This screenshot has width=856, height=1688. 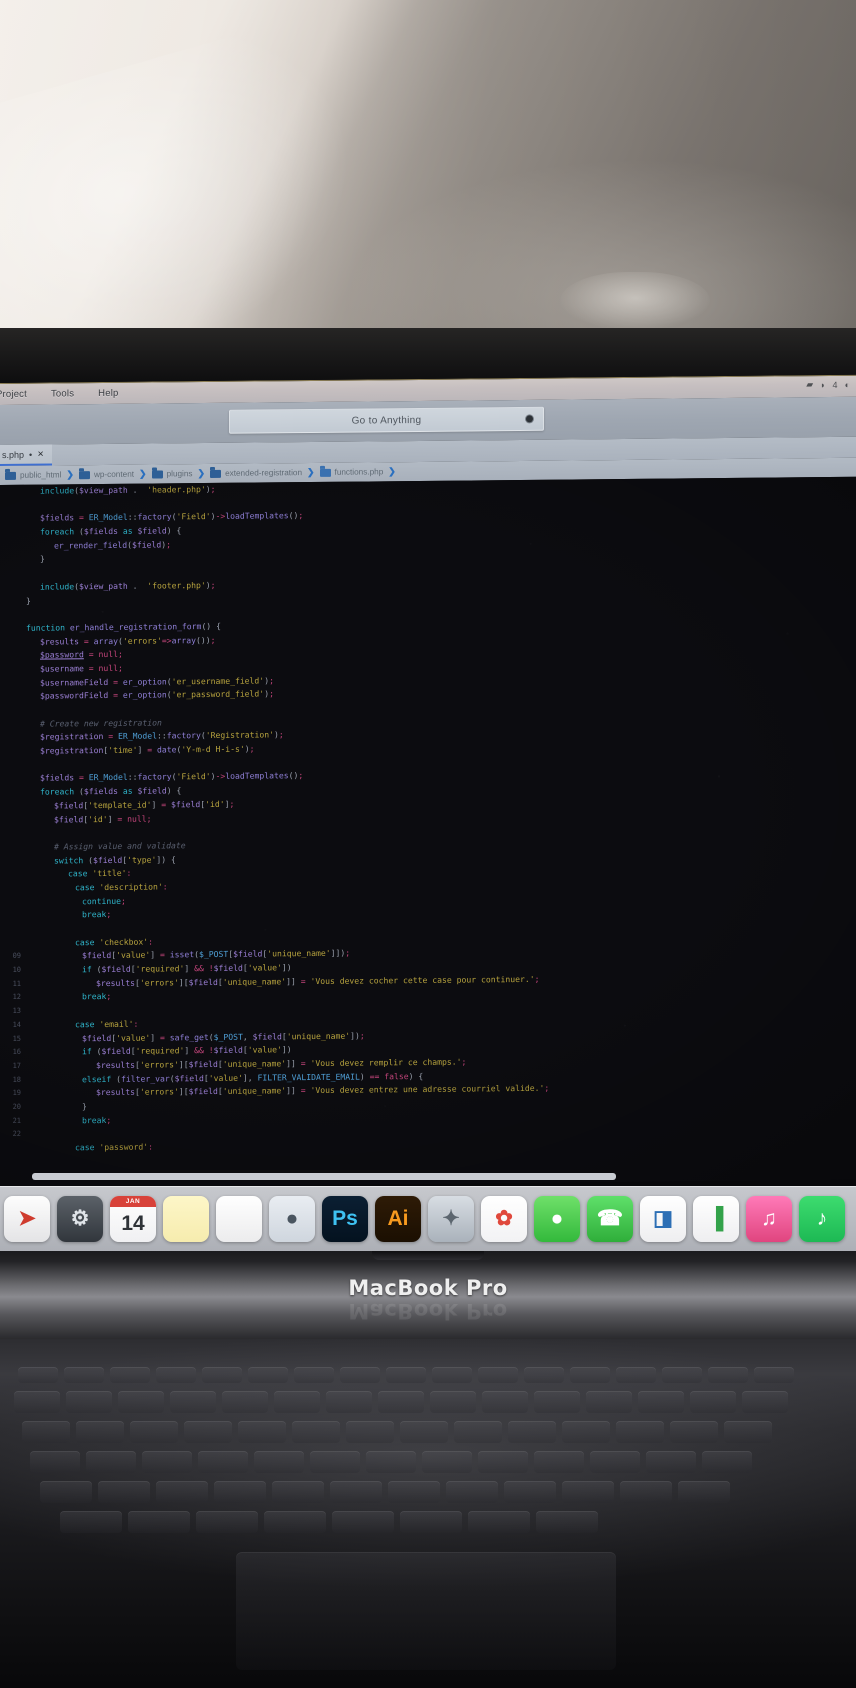 I want to click on close-icon: ✕, so click(x=40, y=454).